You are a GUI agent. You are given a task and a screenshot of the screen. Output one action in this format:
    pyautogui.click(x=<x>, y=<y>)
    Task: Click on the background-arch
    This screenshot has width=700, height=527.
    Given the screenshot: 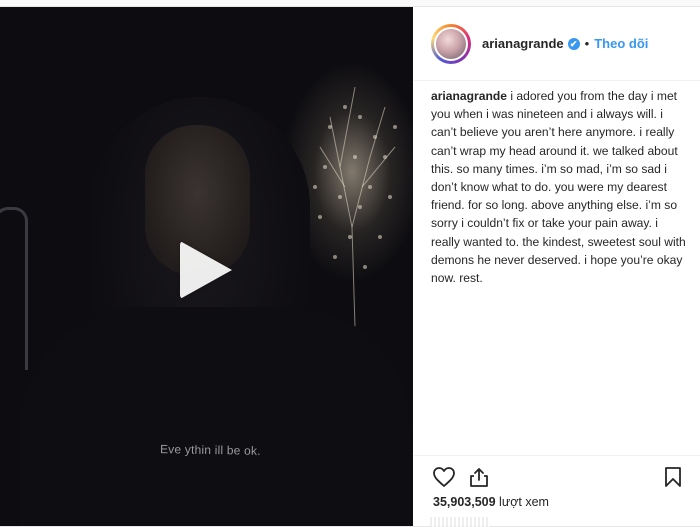 What is the action you would take?
    pyautogui.click(x=14, y=288)
    